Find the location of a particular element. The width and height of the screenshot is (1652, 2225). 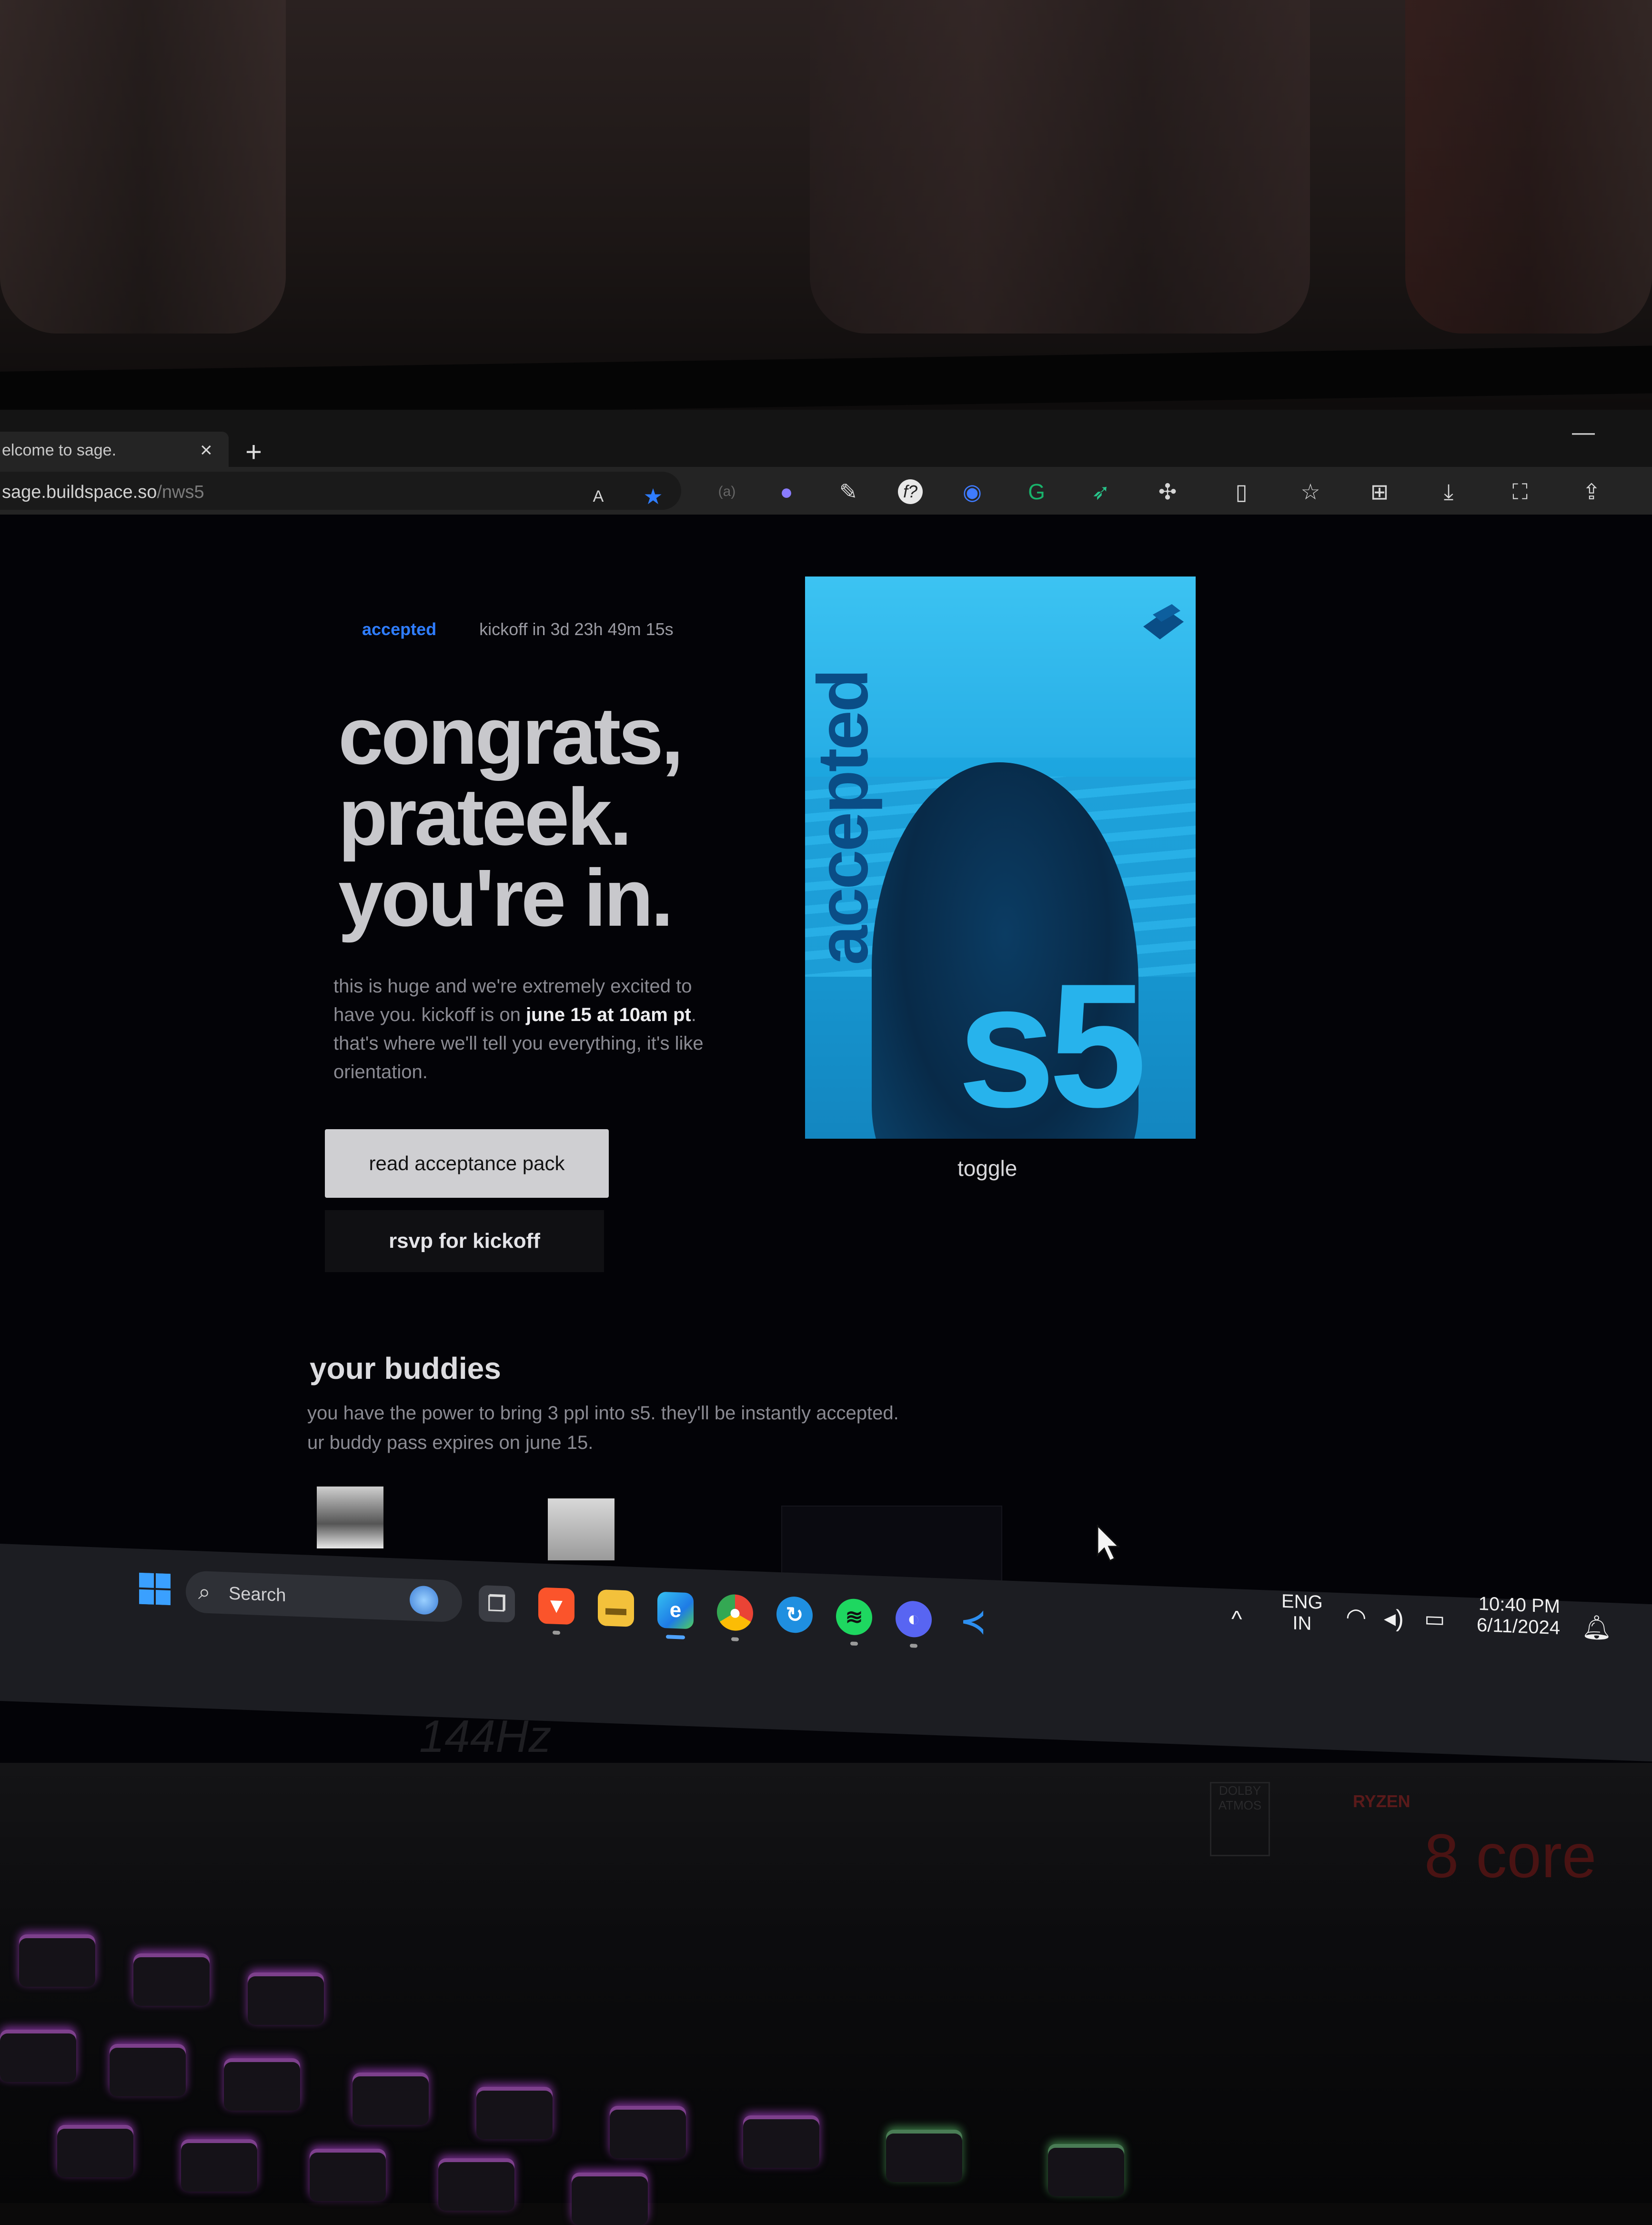

spotify-icon: ≋ is located at coordinates (854, 1622).